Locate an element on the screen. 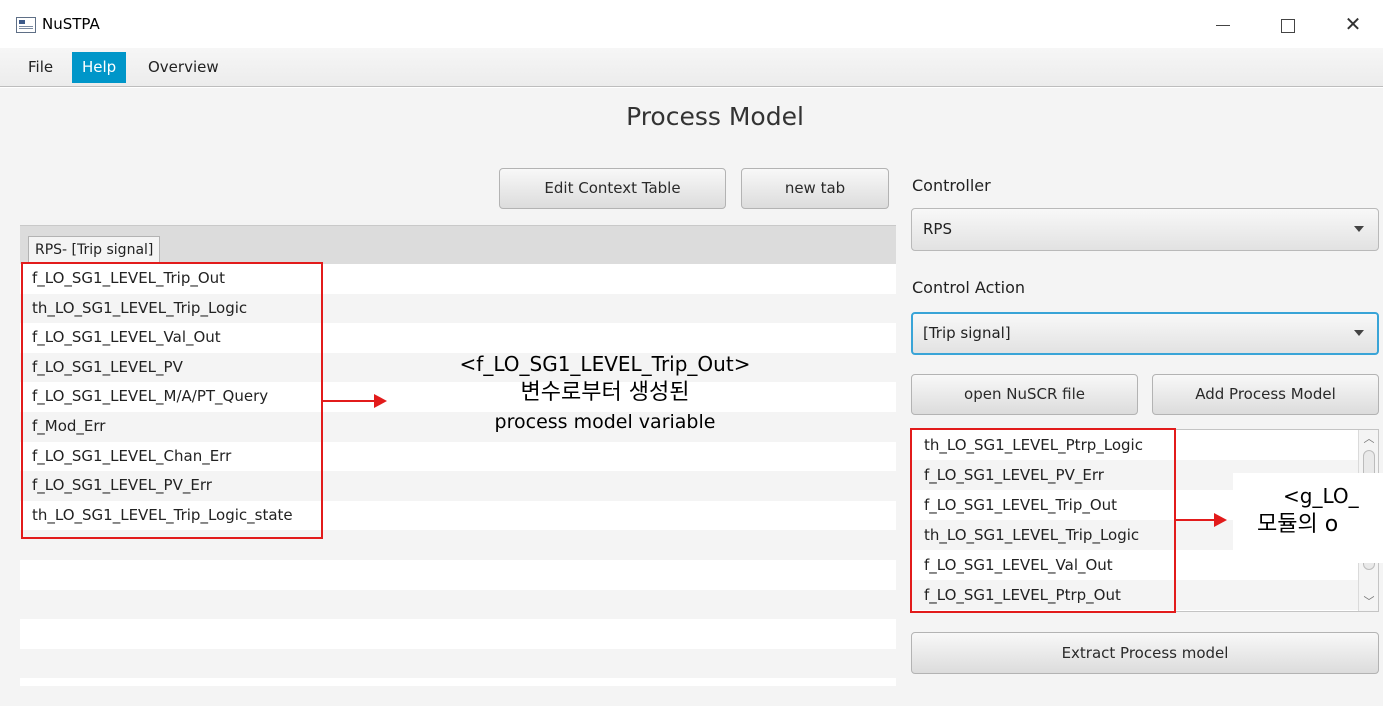 The height and width of the screenshot is (706, 1383). edit-context-table-button: Edit Context Table is located at coordinates (612, 188).